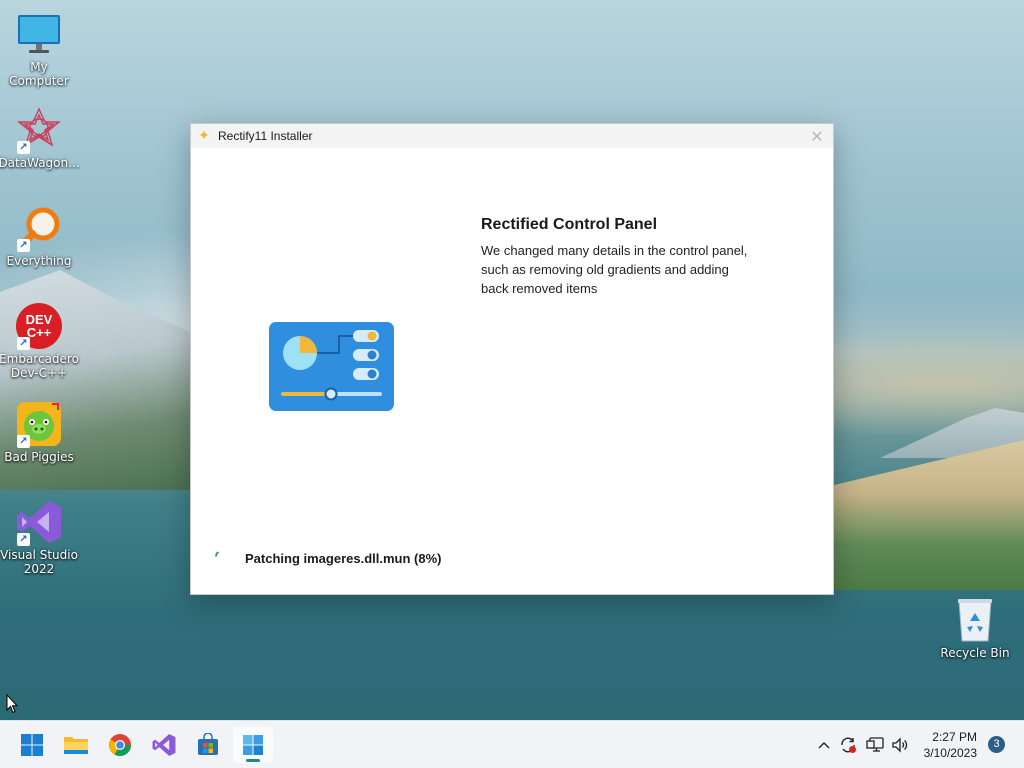 This screenshot has height=768, width=1024. I want to click on network-icon, so click(875, 744).